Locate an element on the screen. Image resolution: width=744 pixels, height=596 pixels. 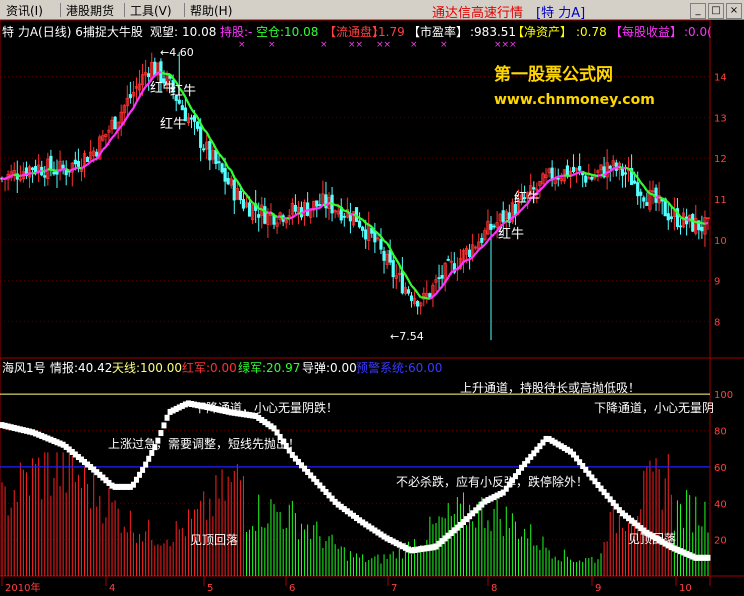
top-reversal-note: 见顶回落 is located at coordinates (652, 539).